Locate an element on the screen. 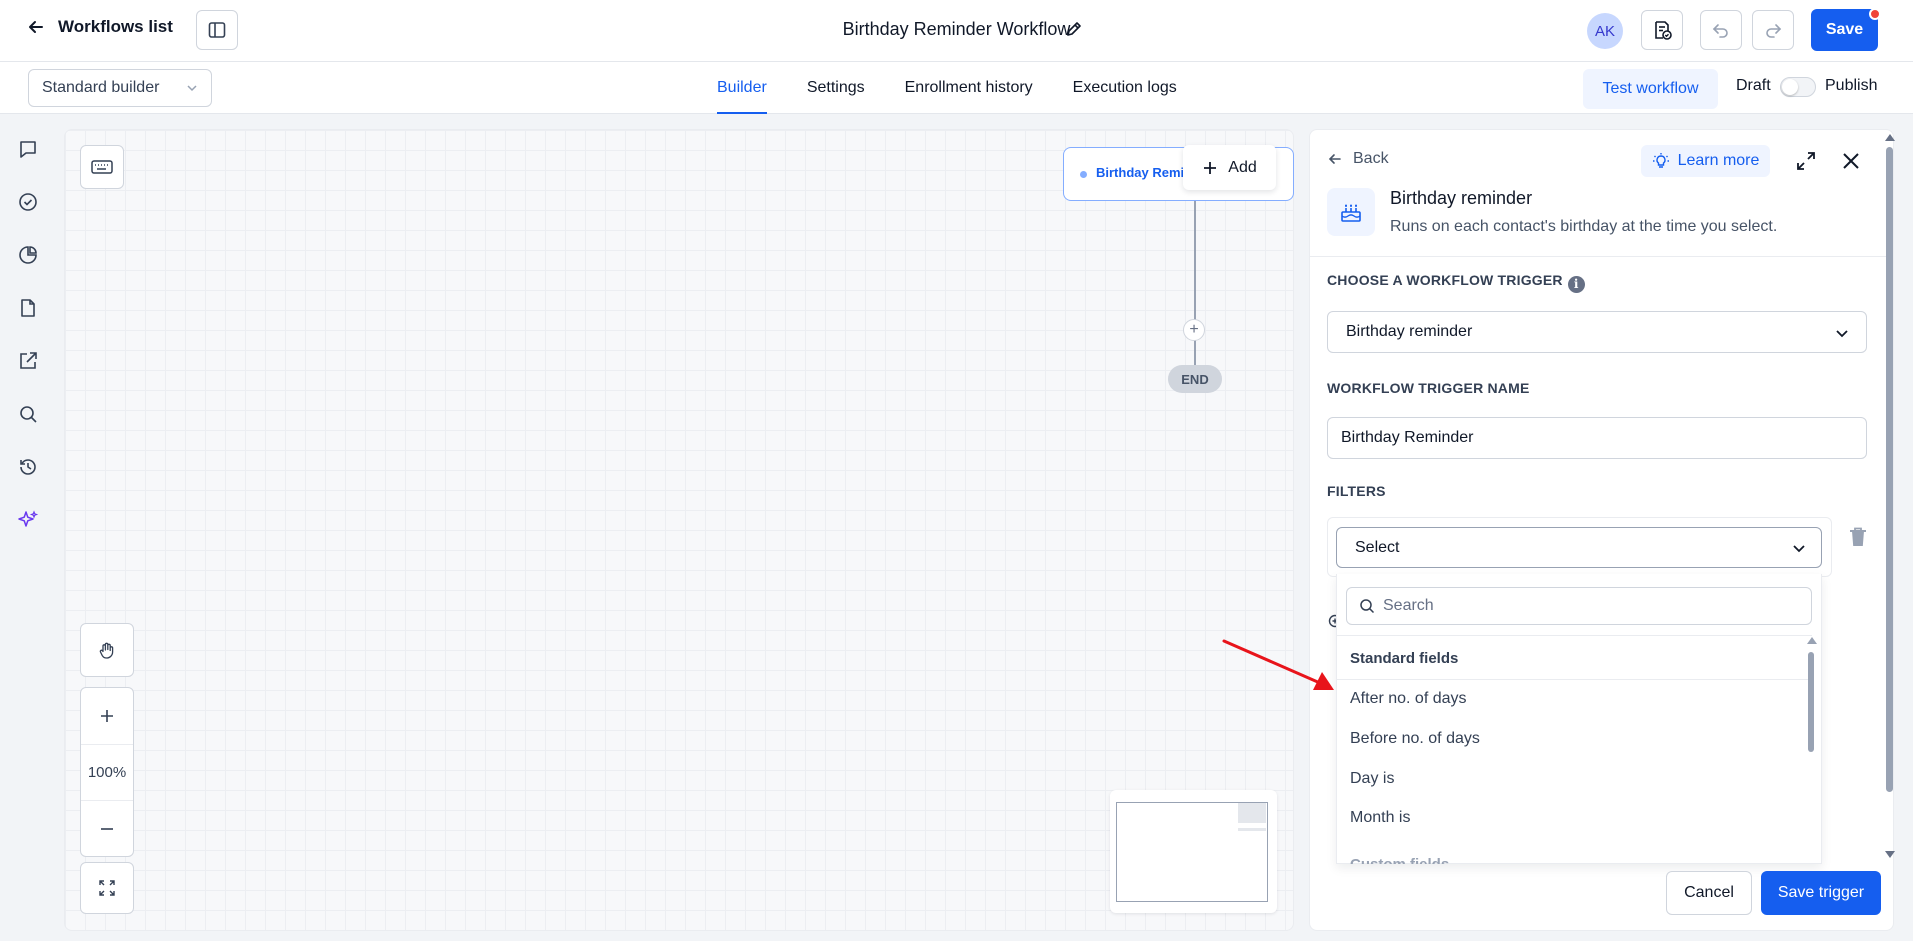 This screenshot has height=941, width=1913. redo-button is located at coordinates (1773, 30).